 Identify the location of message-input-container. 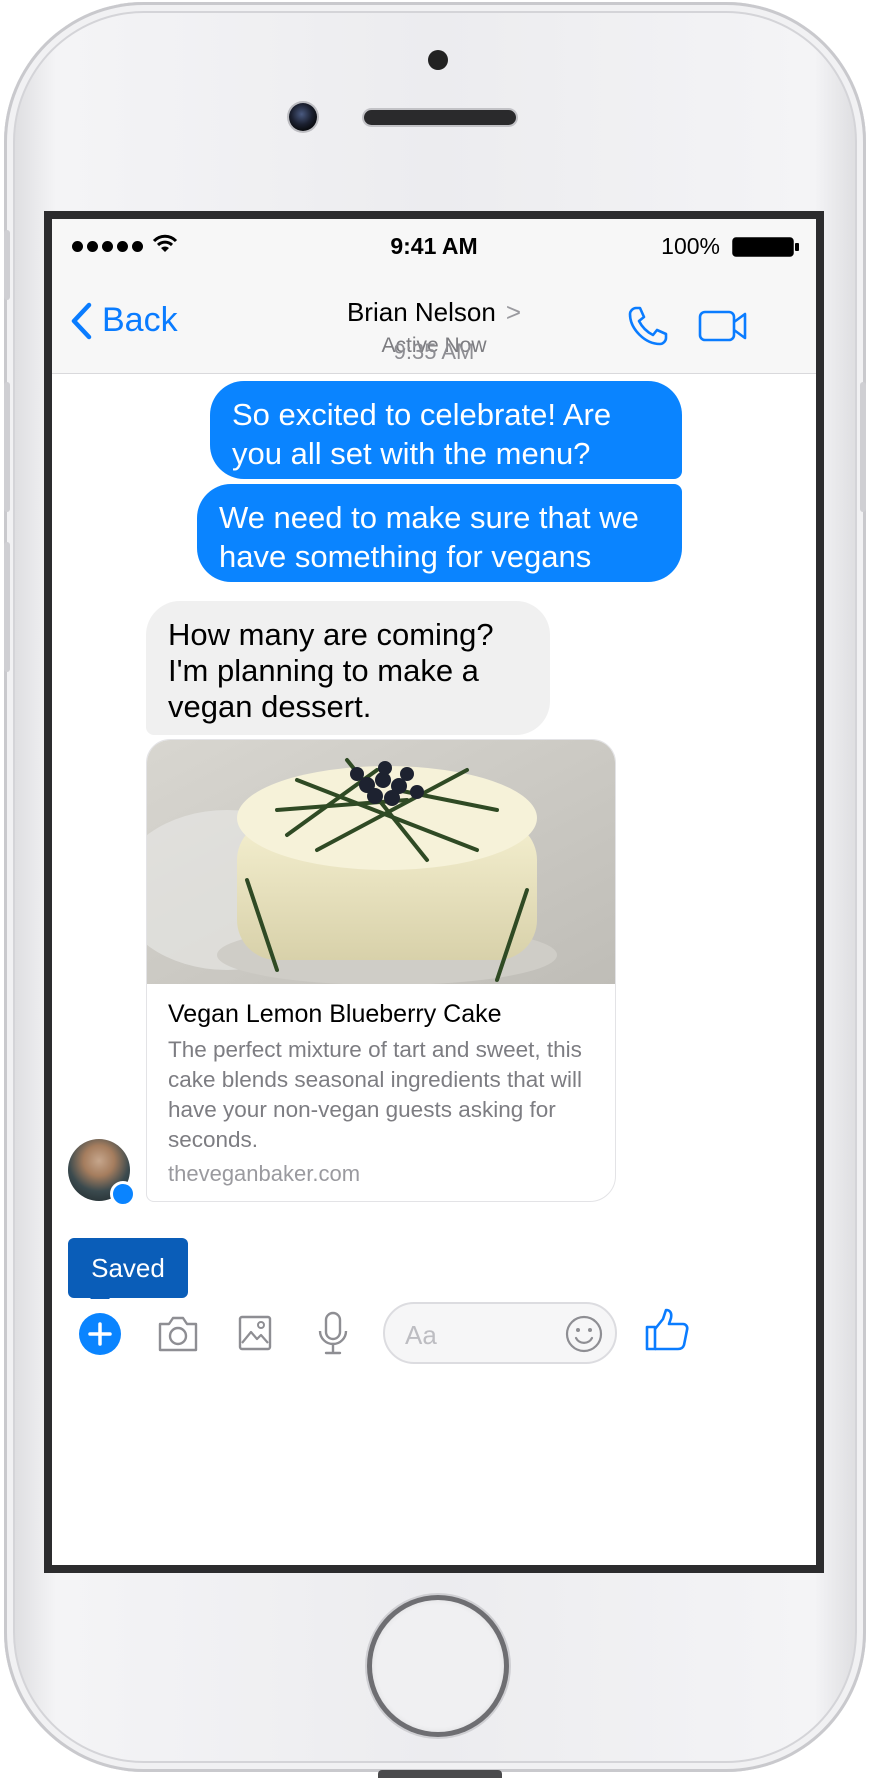
(500, 1333).